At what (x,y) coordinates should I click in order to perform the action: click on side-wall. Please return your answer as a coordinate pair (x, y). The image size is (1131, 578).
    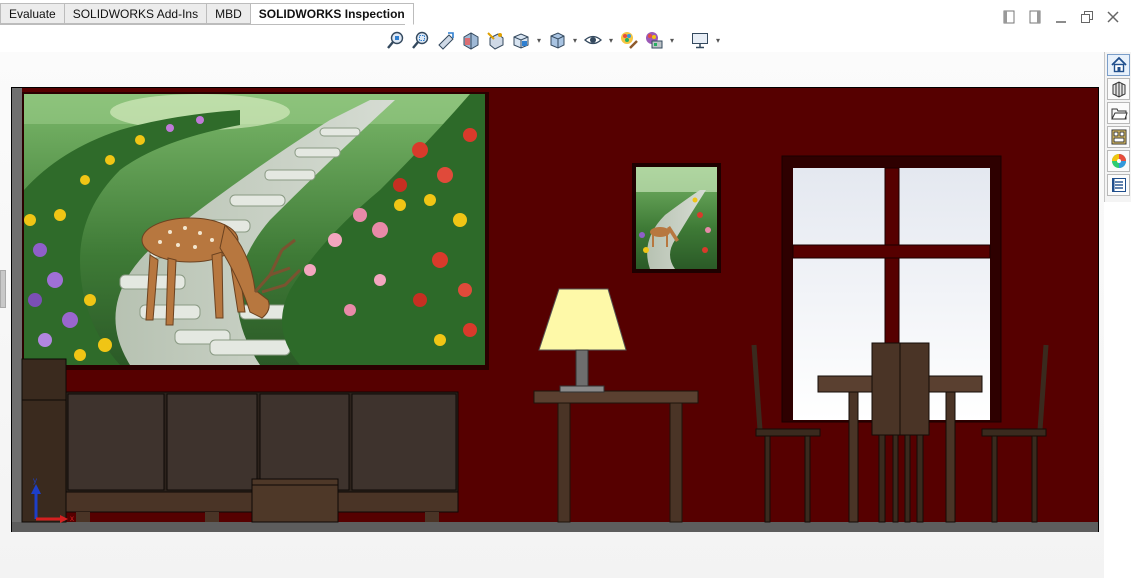
    Looking at the image, I should click on (17, 305).